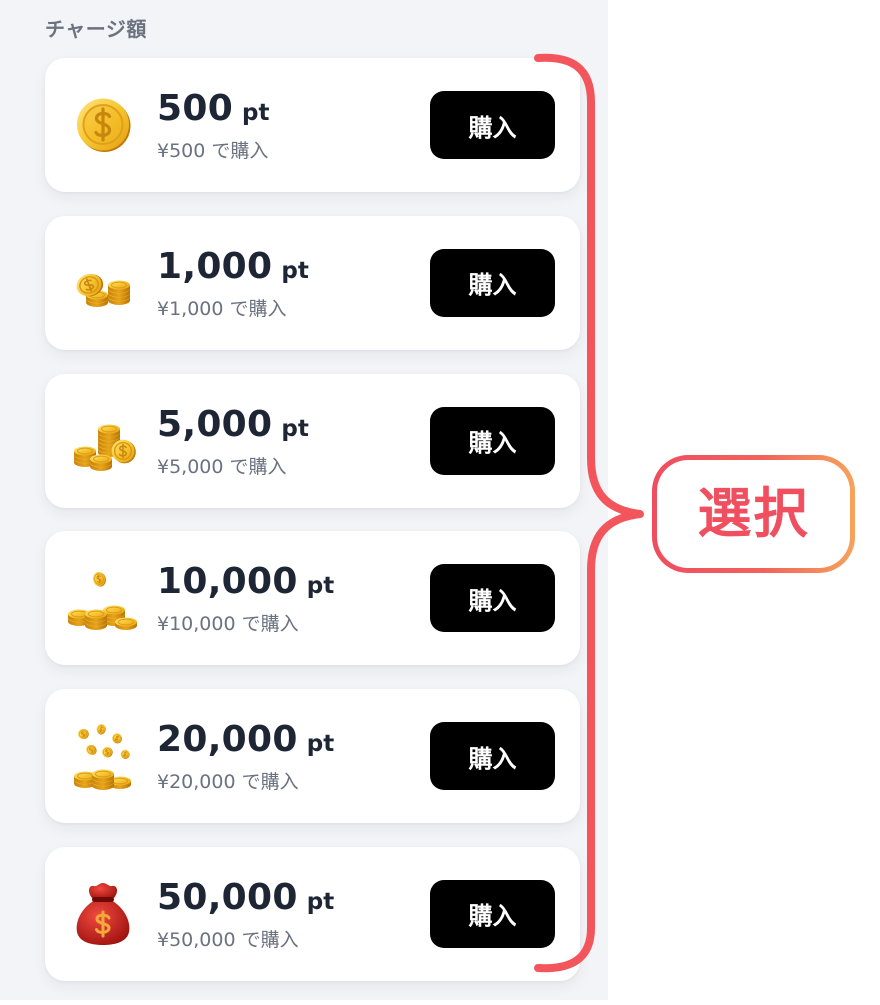  I want to click on money-bag-icon, so click(103, 914).